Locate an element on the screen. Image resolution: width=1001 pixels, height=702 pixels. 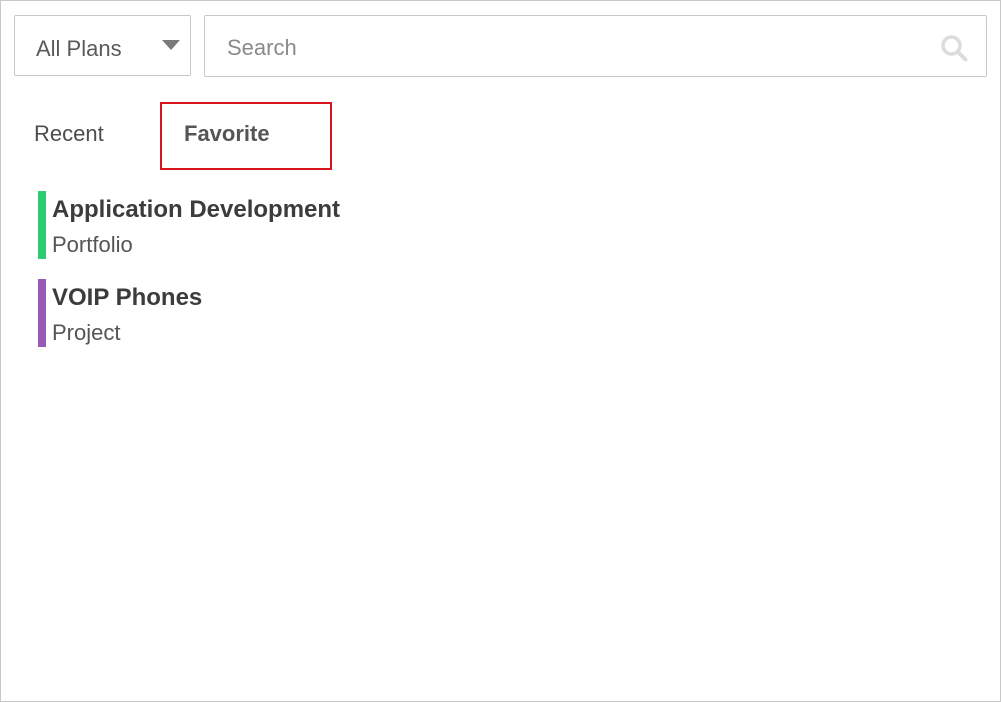
tab-favorite-label: Favorite is located at coordinates (227, 133).